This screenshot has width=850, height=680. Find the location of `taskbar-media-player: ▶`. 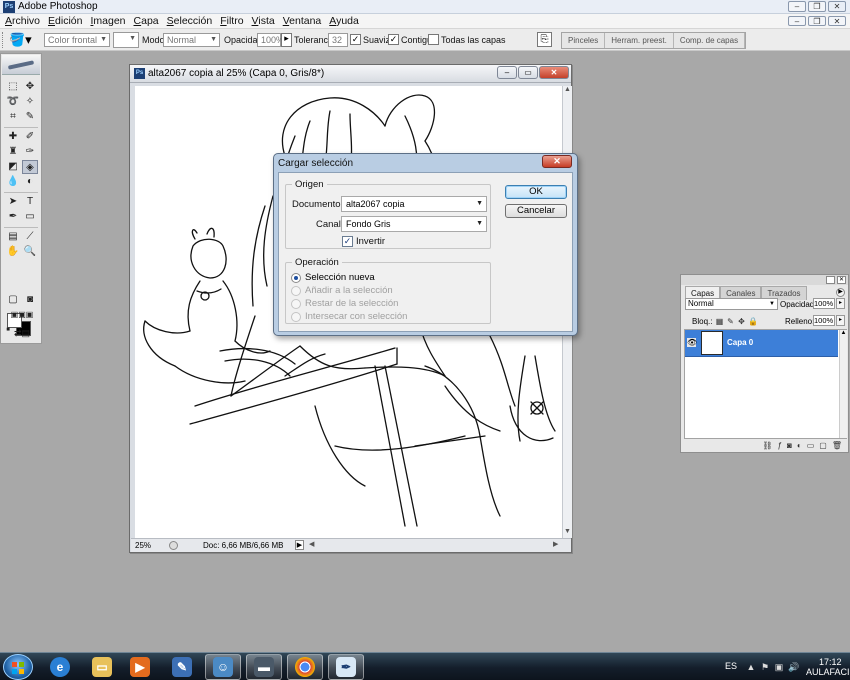

taskbar-media-player: ▶ is located at coordinates (140, 667).